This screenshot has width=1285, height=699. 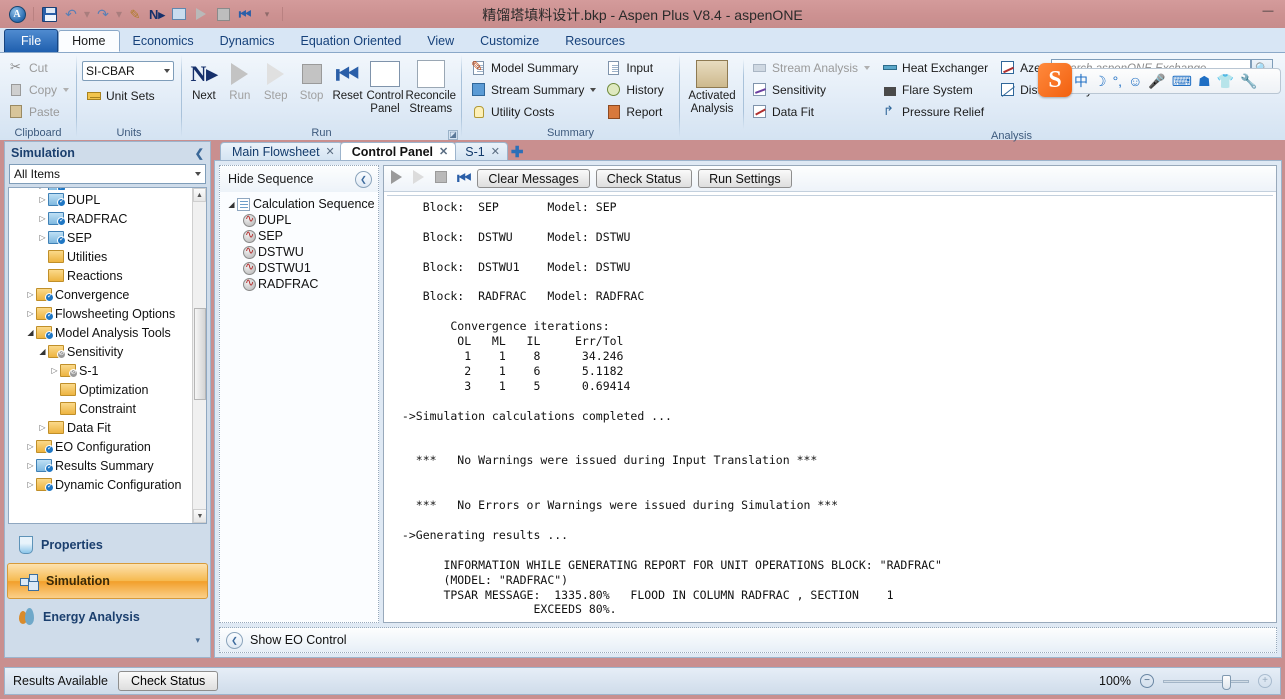 What do you see at coordinates (107, 294) in the screenshot?
I see `tree-item-convergence: ▷ Convergence` at bounding box center [107, 294].